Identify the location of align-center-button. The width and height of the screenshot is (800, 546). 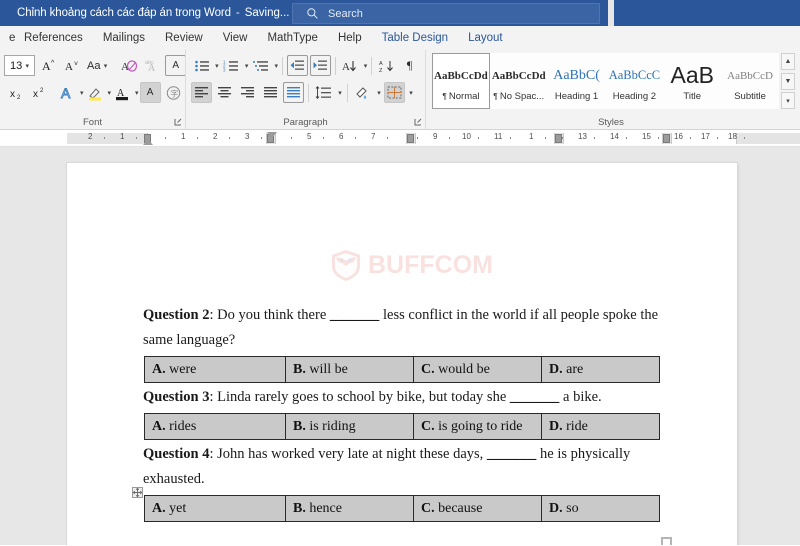
(224, 92).